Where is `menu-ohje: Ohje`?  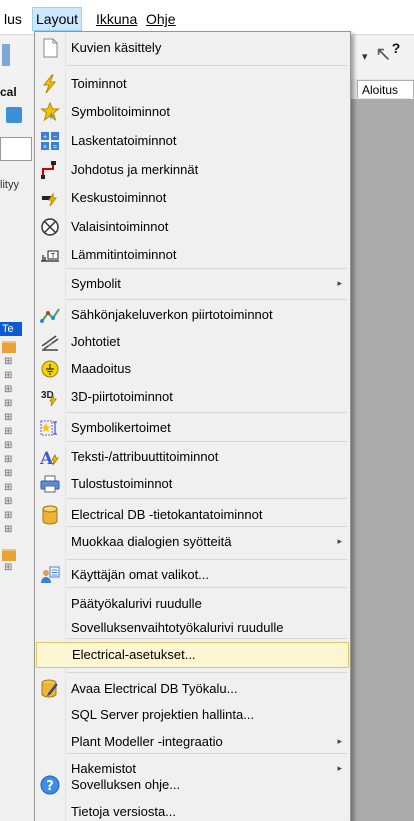 menu-ohje: Ohje is located at coordinates (161, 19).